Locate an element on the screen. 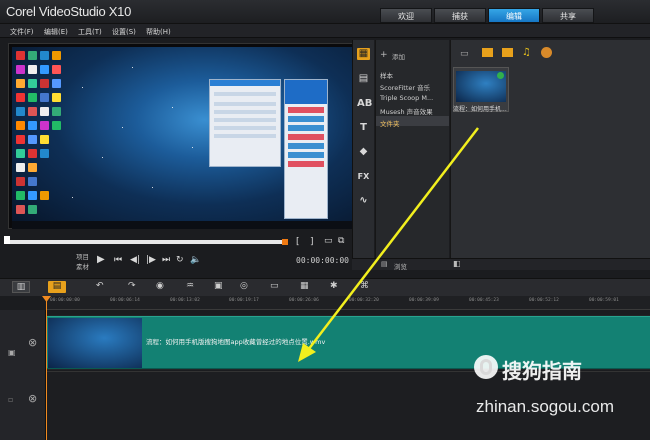 The width and height of the screenshot is (650, 440). sogou-logo-icon is located at coordinates (486, 367).